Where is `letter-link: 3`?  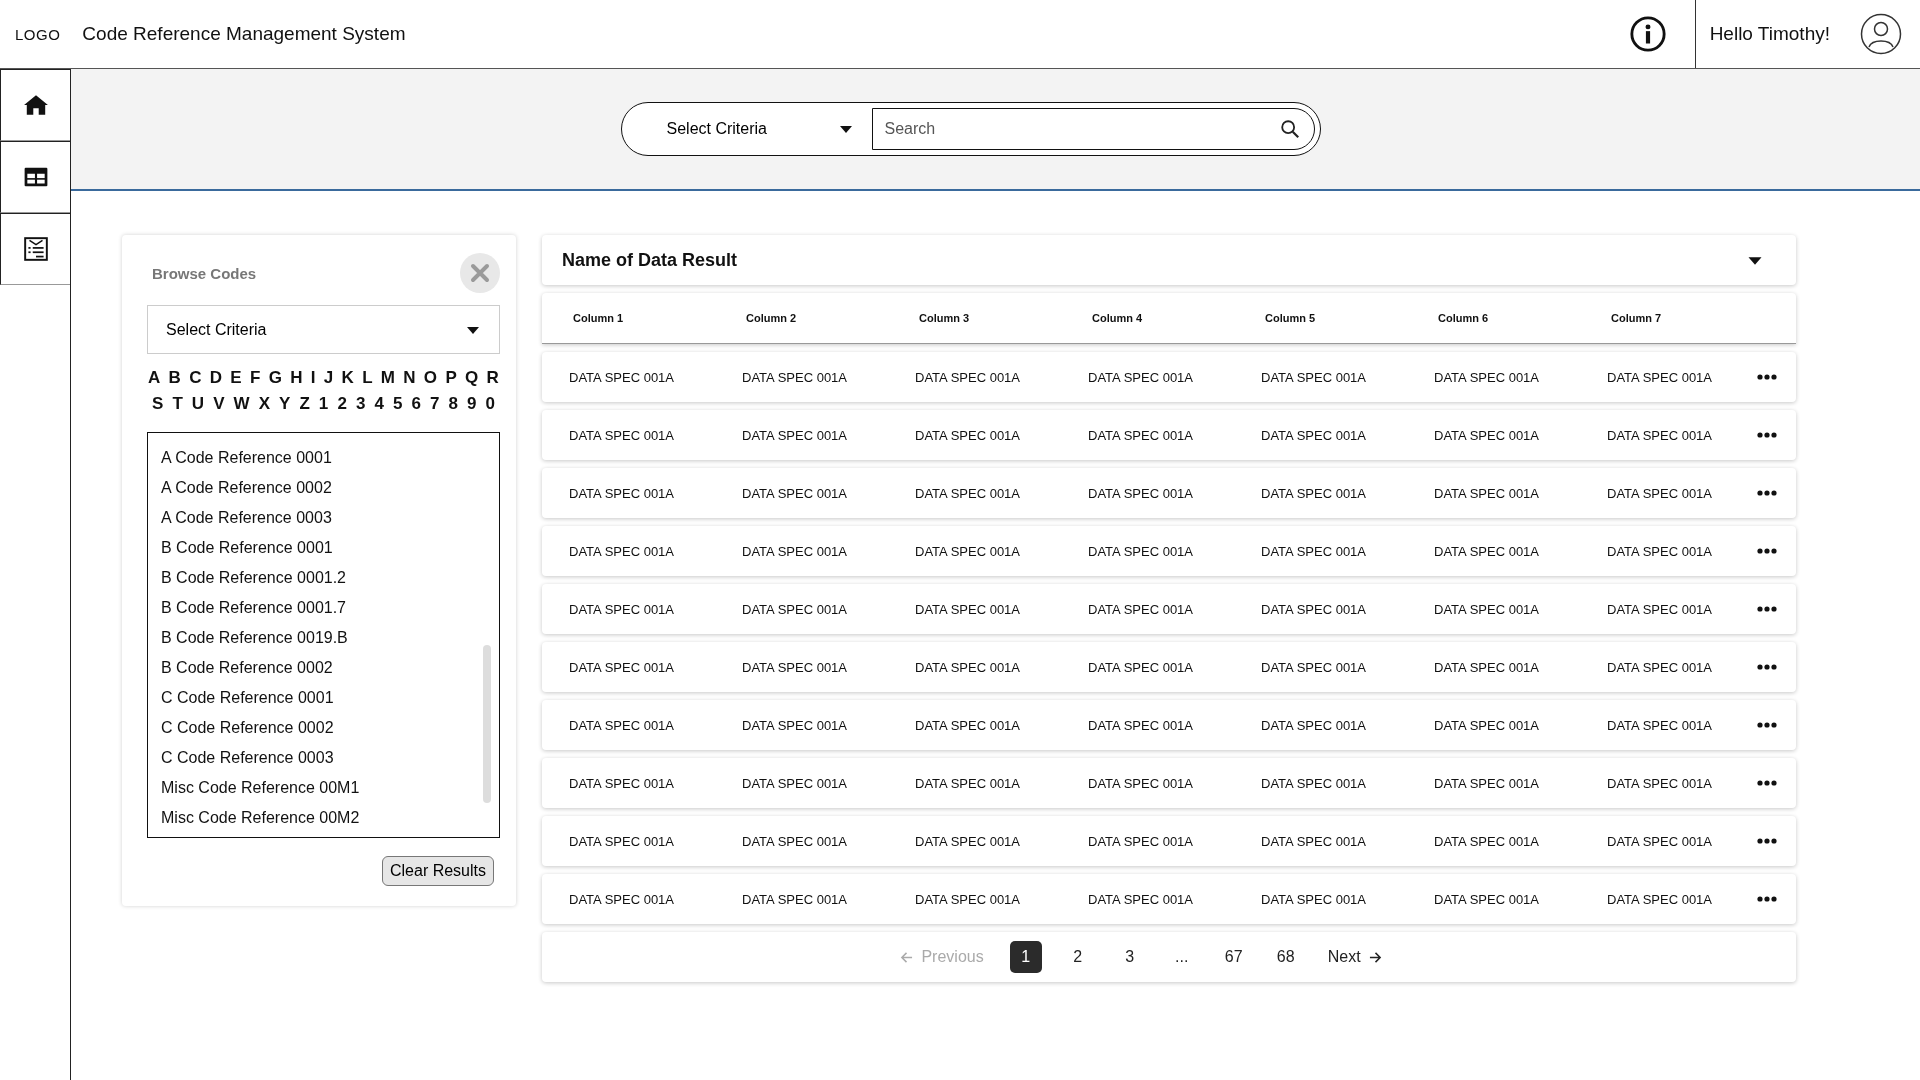
letter-link: 3 is located at coordinates (360, 404).